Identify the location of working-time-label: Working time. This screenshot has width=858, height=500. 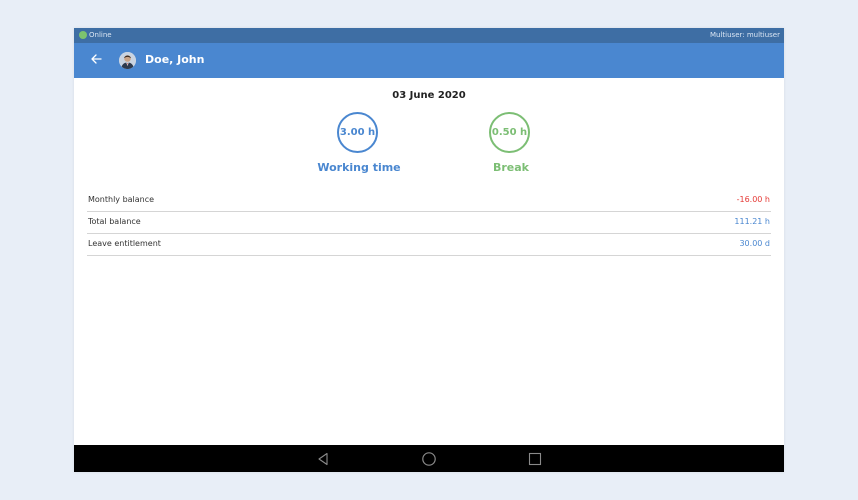
(359, 167).